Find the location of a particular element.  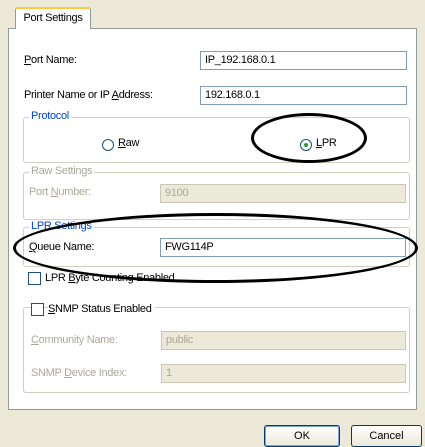

lpr-settings-legend: LPR Settings is located at coordinates (61, 226).